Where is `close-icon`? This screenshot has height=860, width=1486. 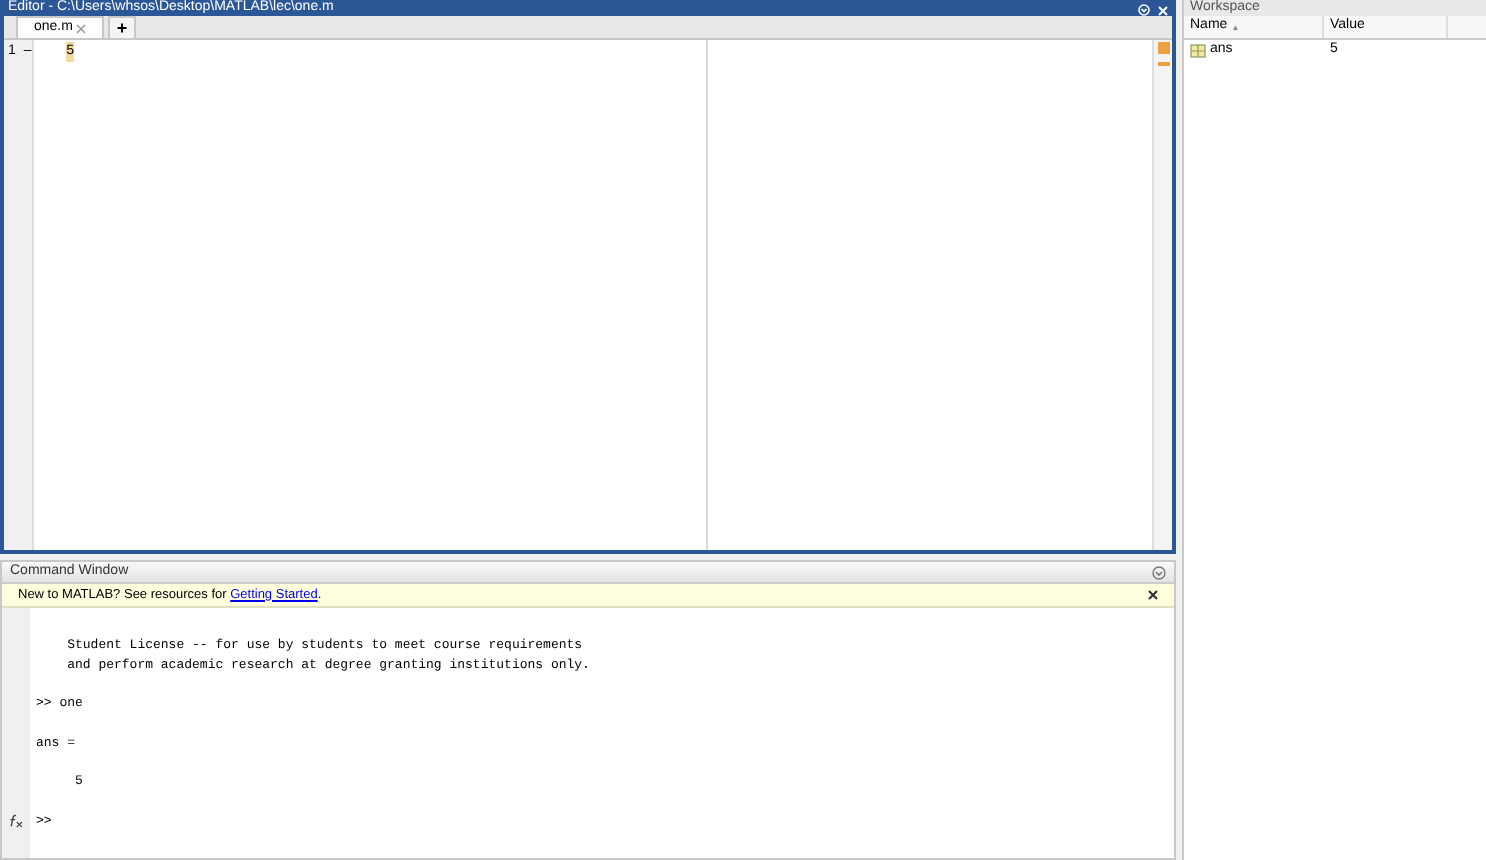 close-icon is located at coordinates (1153, 595).